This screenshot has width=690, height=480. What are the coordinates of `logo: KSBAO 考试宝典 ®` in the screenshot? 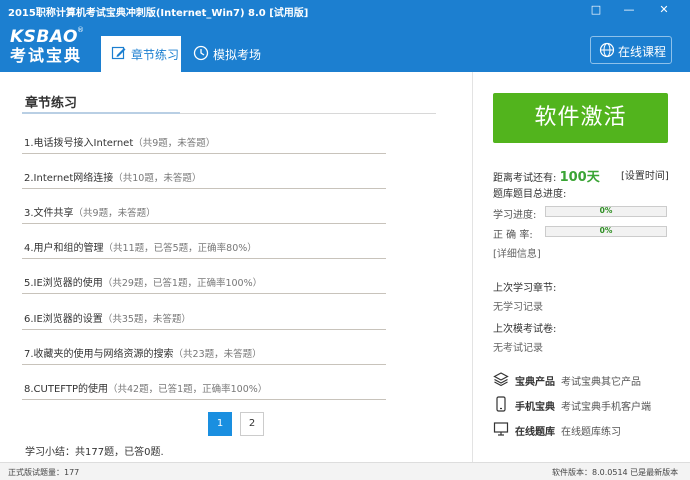 It's located at (47, 46).